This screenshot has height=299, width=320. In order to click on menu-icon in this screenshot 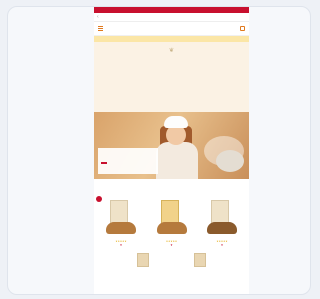, I will do `click(100, 28)`.